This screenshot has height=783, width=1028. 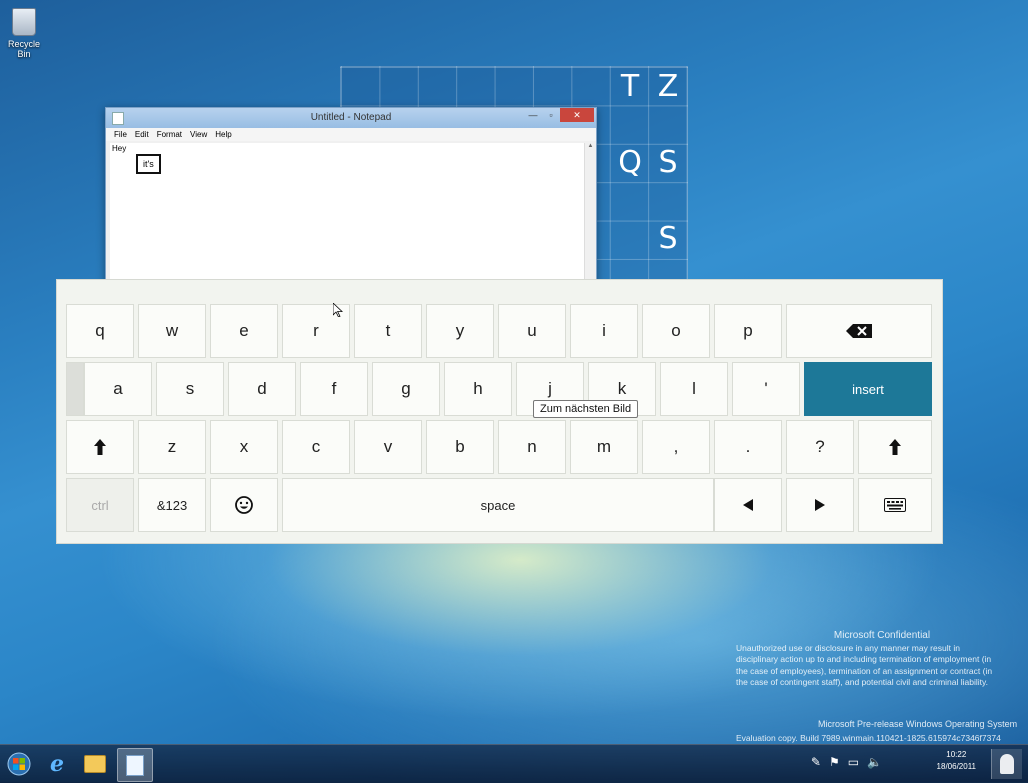 What do you see at coordinates (460, 447) in the screenshot?
I see `key-b: b` at bounding box center [460, 447].